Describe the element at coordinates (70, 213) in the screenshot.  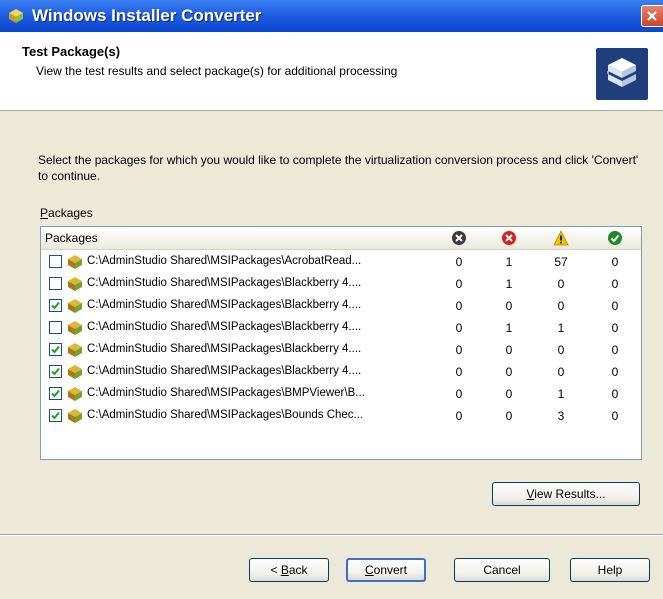
I see `packages-label-rest: ackages` at that location.